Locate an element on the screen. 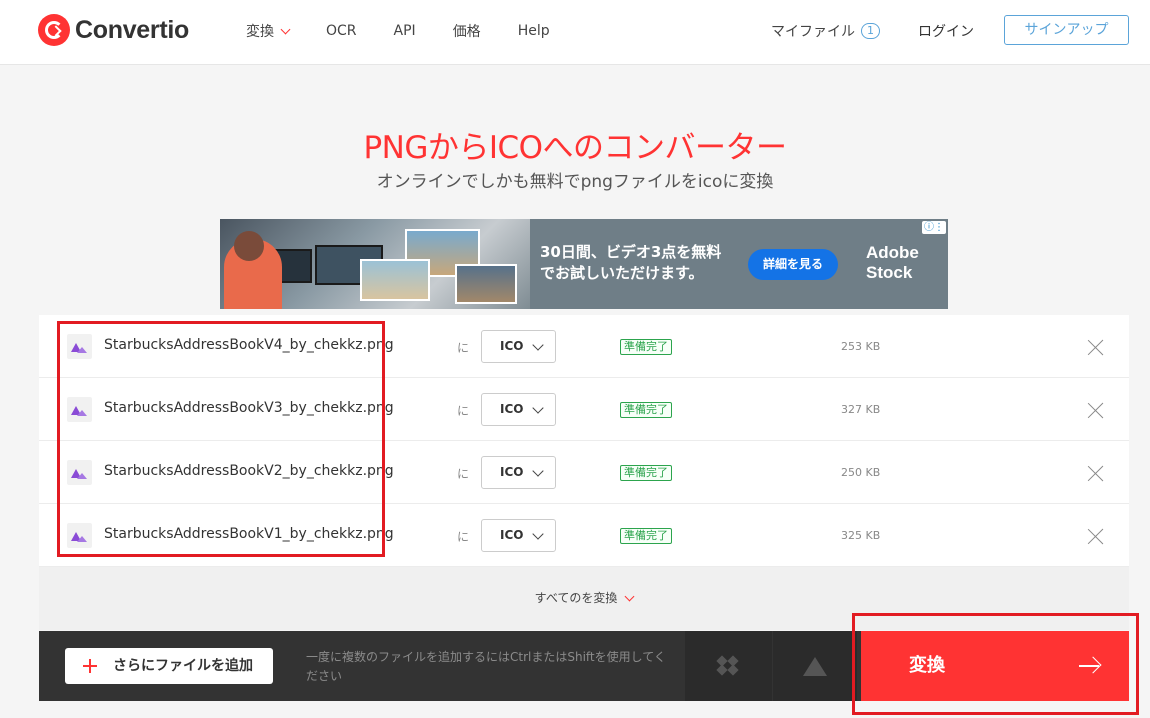  file-size: 327 KB is located at coordinates (861, 409).